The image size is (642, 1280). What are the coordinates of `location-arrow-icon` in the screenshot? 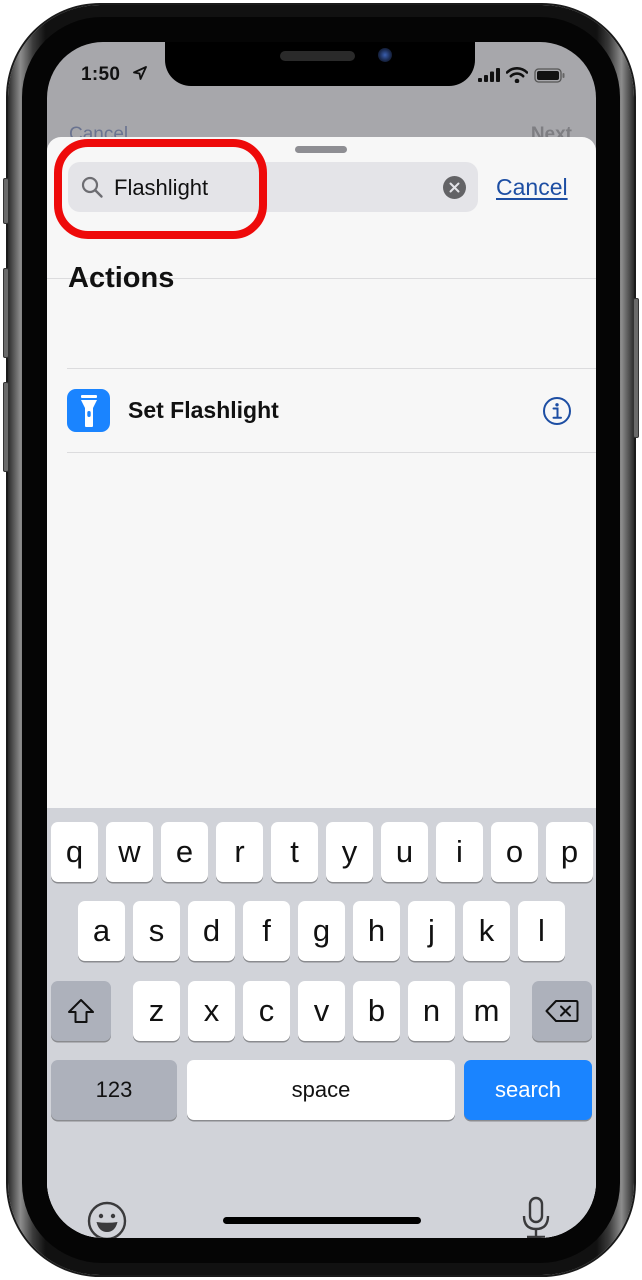 It's located at (140, 73).